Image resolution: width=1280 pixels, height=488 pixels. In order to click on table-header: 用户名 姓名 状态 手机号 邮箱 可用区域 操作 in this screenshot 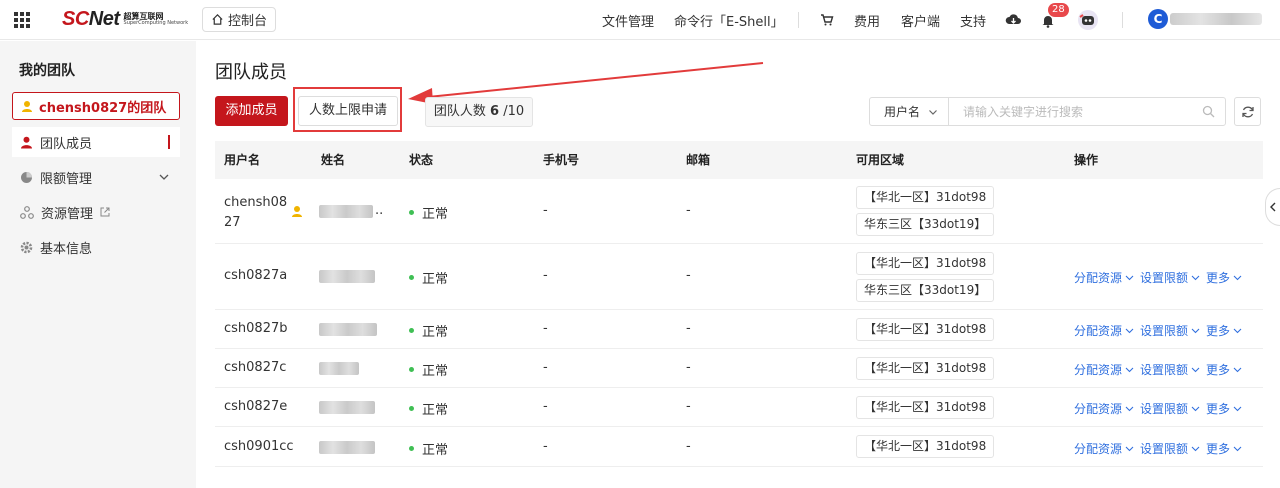, I will do `click(739, 160)`.